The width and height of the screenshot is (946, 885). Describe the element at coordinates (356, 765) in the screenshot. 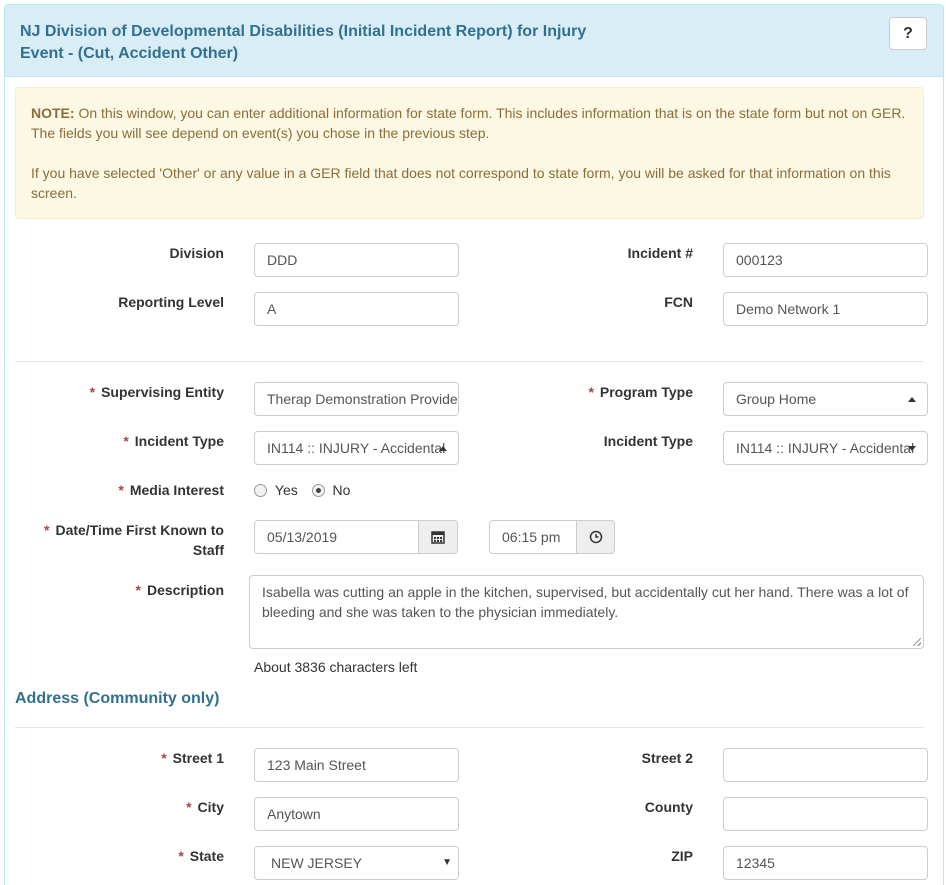

I see `street1-field: 123 Main Street` at that location.